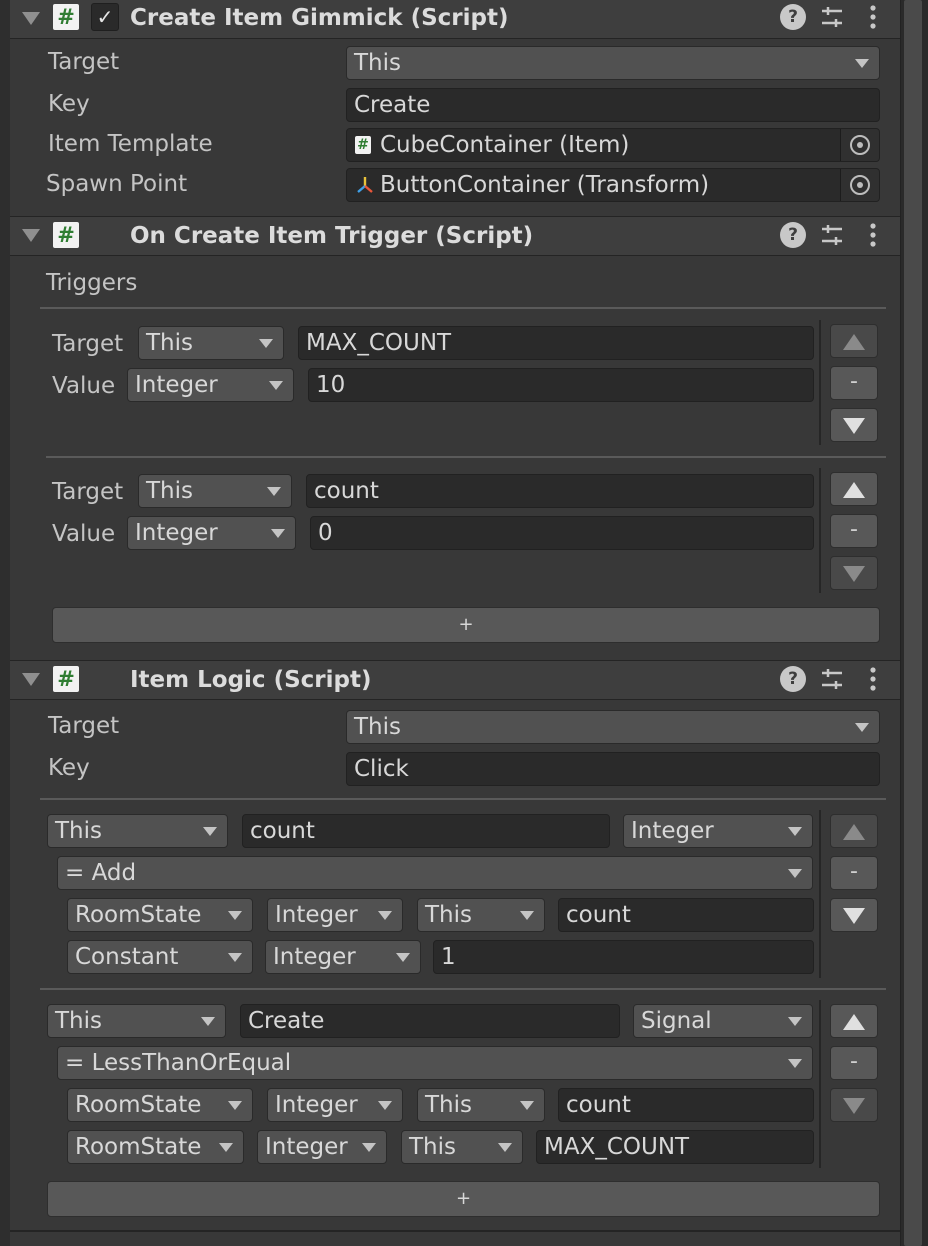  I want to click on logic-operator-dropdown: = Add, so click(435, 873).